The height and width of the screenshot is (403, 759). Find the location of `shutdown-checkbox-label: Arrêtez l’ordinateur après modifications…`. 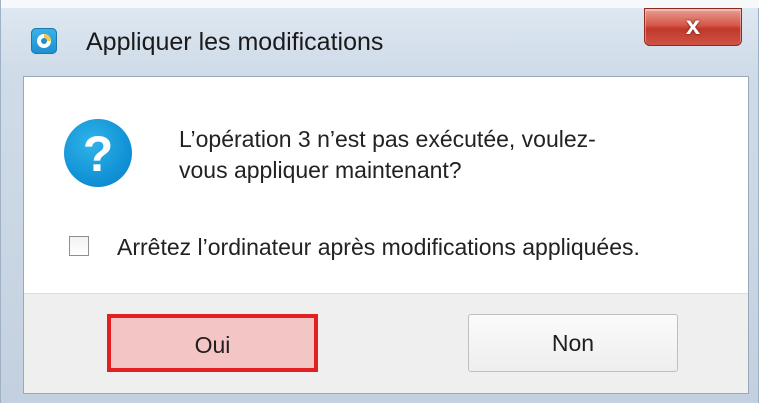

shutdown-checkbox-label: Arrêtez l’ordinateur après modifications… is located at coordinates (378, 247).